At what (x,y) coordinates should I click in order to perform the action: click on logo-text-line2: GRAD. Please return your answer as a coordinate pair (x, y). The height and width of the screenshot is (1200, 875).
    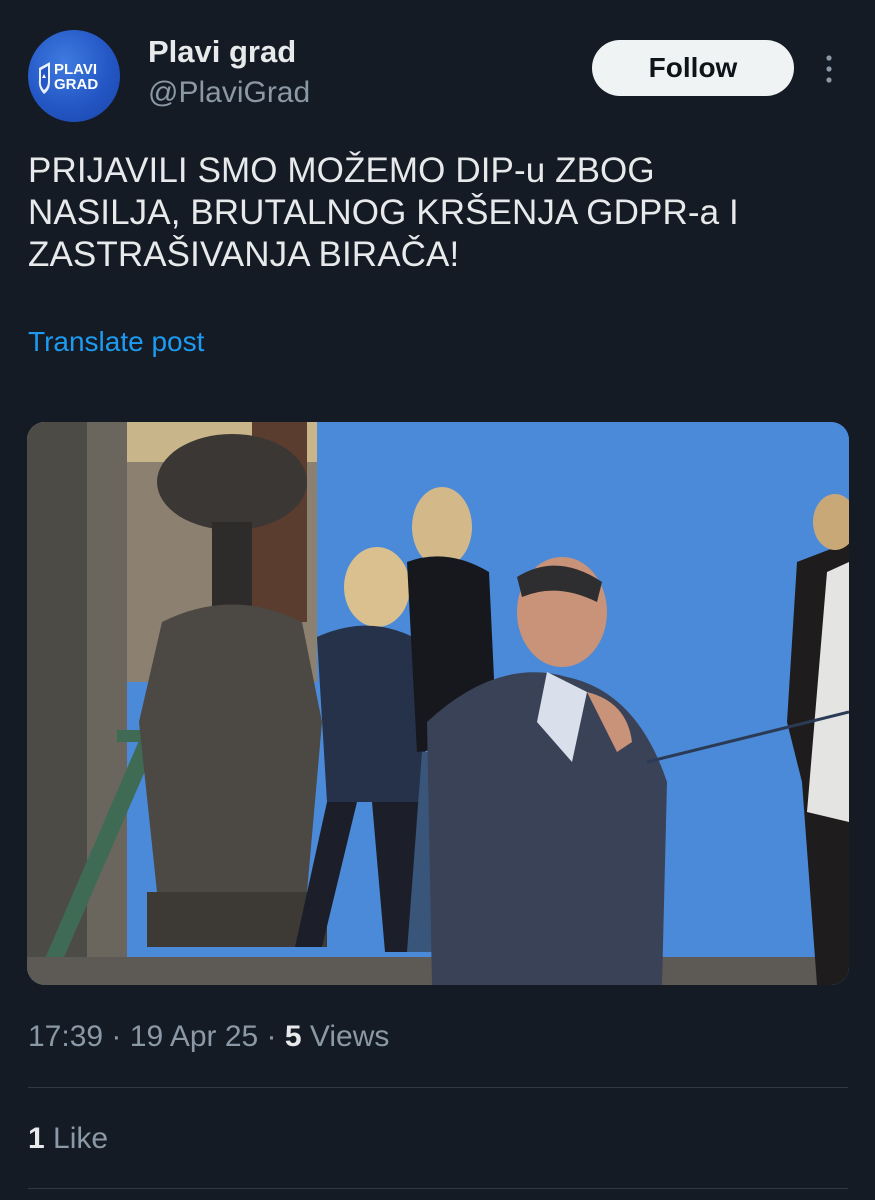
    Looking at the image, I should click on (76, 84).